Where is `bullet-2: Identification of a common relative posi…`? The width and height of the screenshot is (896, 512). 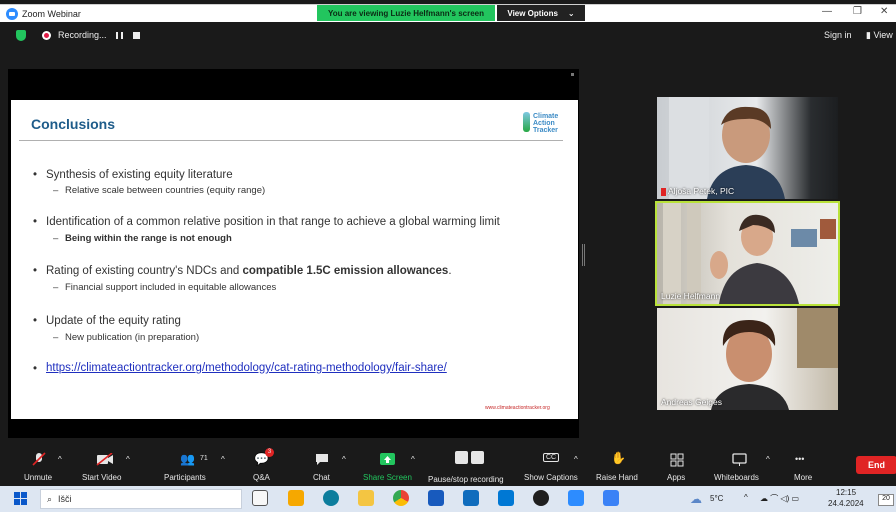 bullet-2: Identification of a common relative posi… is located at coordinates (273, 222).